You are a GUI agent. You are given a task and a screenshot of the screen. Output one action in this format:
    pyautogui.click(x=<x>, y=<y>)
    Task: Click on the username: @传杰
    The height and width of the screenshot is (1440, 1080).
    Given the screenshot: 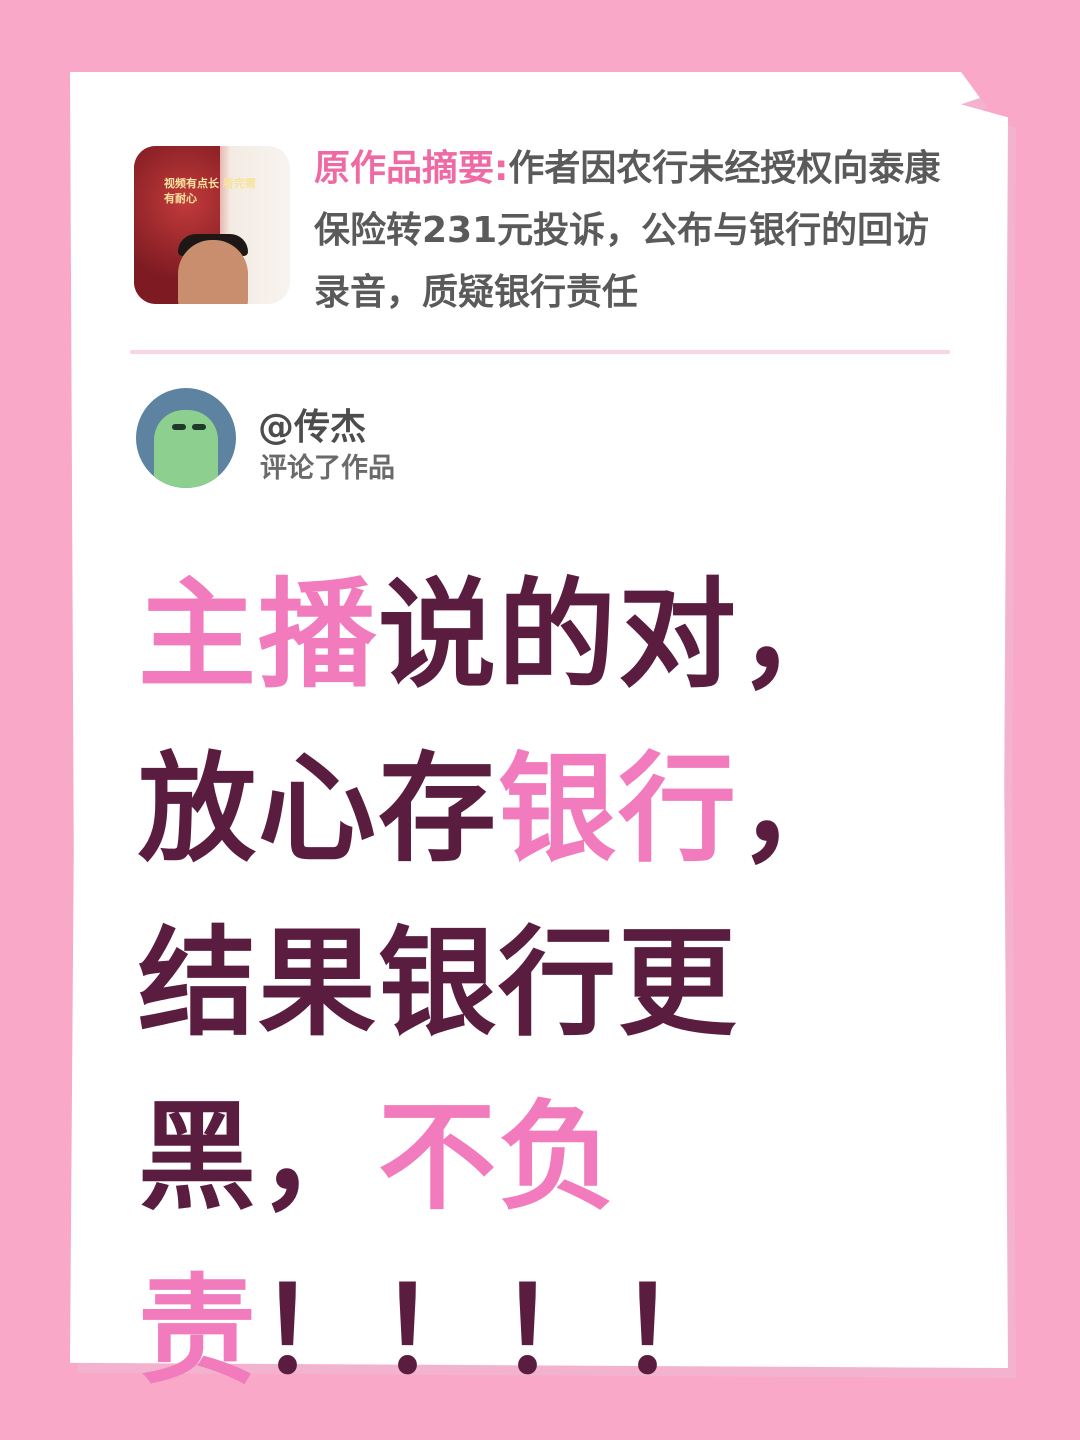 What is the action you would take?
    pyautogui.click(x=312, y=424)
    